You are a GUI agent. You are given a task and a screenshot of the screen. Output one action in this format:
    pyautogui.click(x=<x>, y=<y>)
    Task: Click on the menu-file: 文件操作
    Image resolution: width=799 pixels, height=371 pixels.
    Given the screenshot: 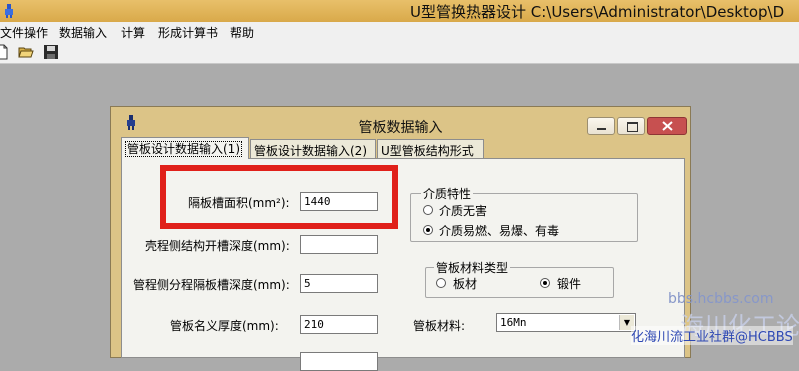 What is the action you would take?
    pyautogui.click(x=24, y=32)
    